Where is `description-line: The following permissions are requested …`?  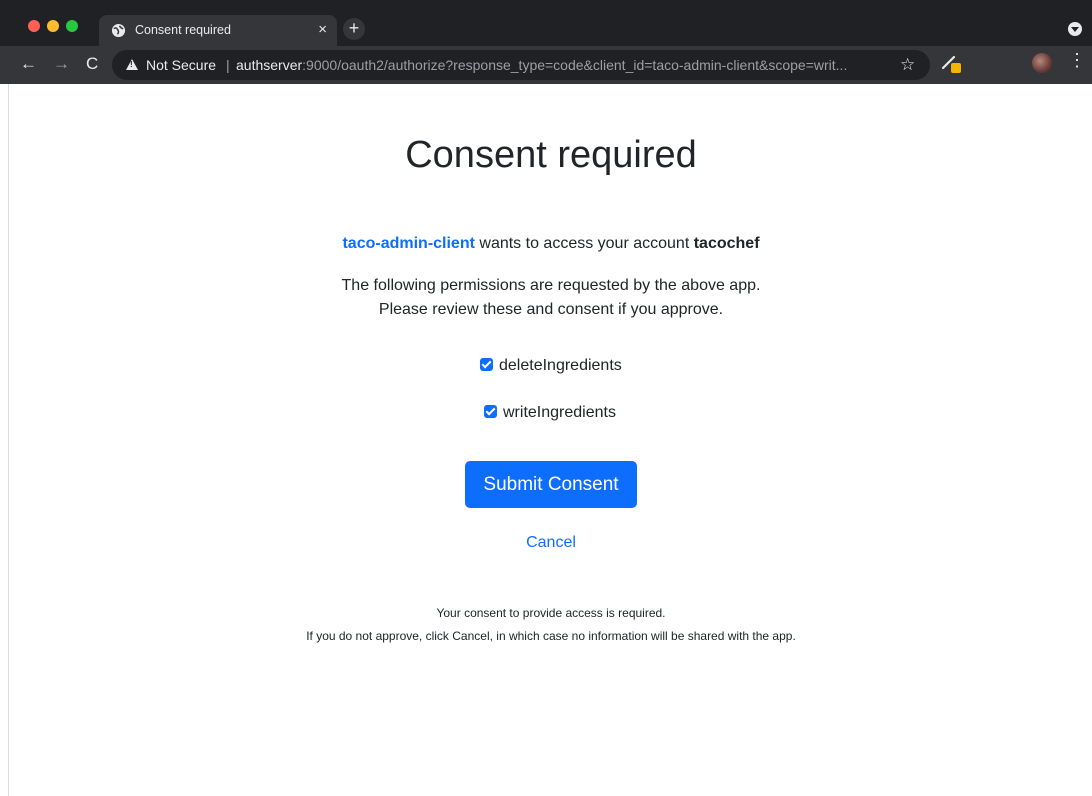 description-line: The following permissions are requested … is located at coordinates (551, 285).